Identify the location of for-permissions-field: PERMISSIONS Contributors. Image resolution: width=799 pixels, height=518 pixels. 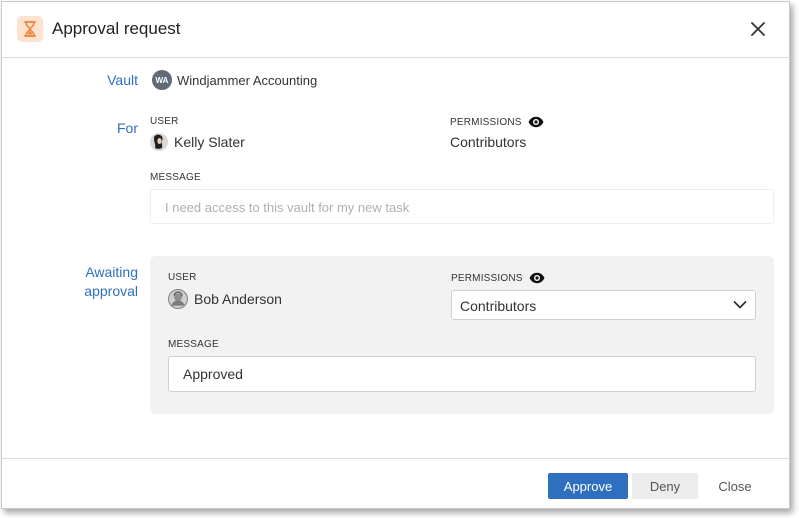
(497, 133).